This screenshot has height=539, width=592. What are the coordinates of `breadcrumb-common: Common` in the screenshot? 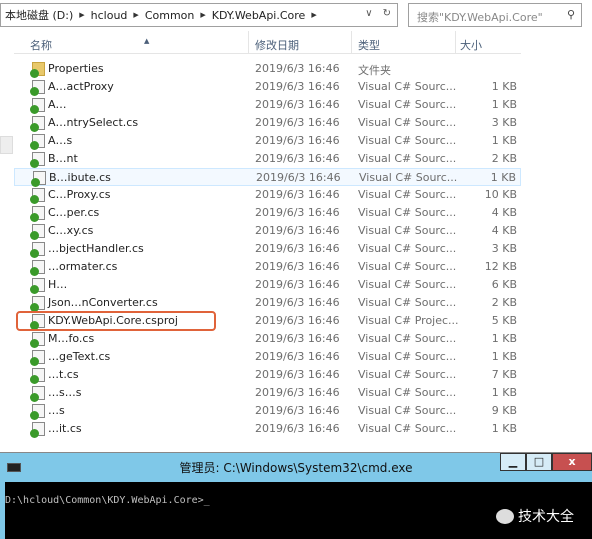 It's located at (170, 15).